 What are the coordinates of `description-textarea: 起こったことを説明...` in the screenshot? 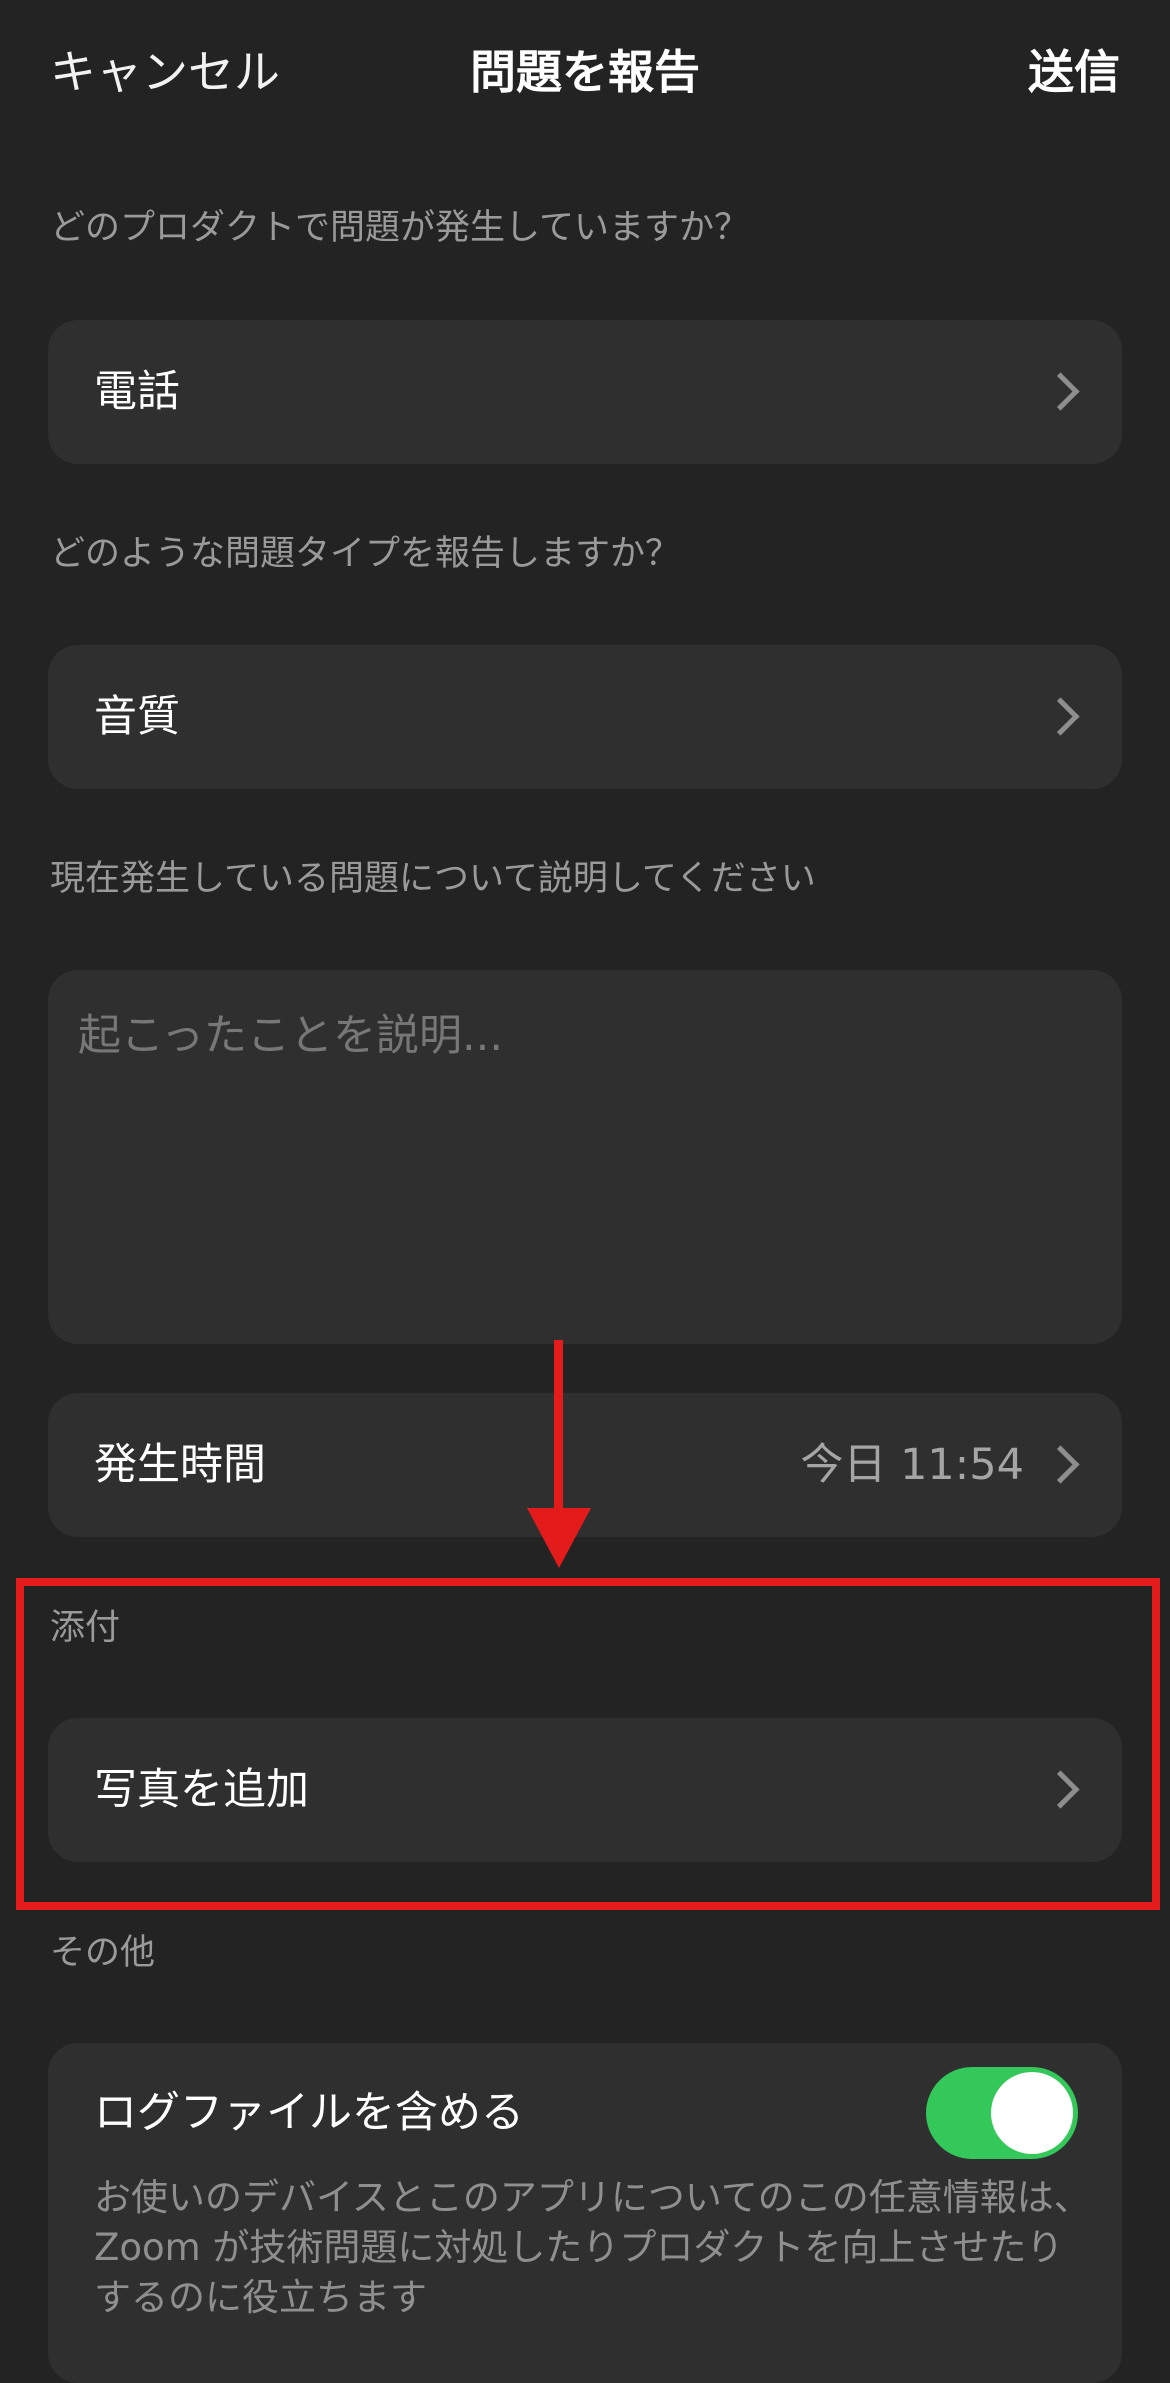 It's located at (585, 1157).